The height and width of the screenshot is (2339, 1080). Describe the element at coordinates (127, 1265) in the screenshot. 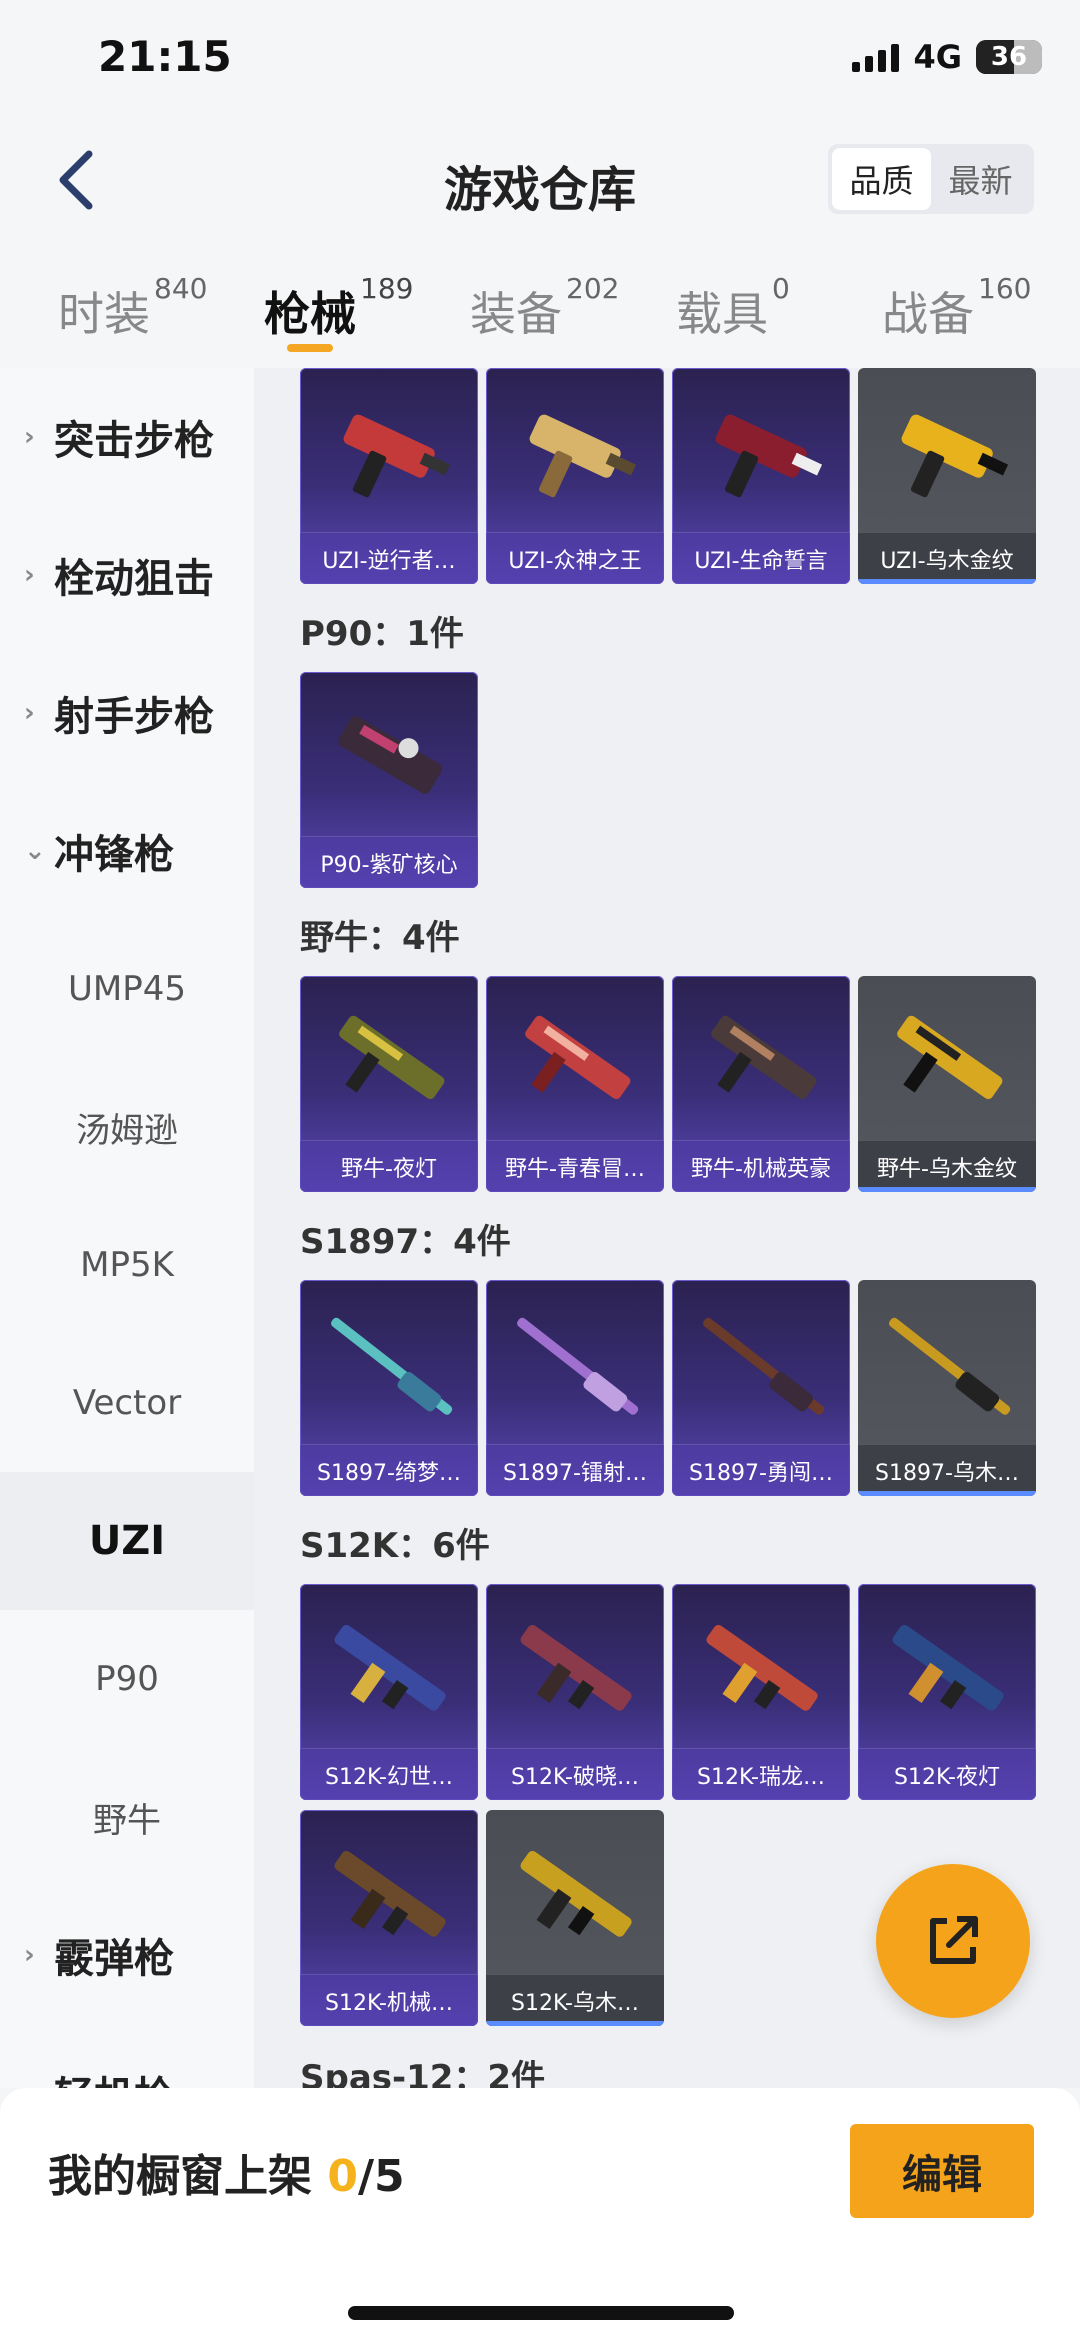

I see `sidebar-sub-mp5k: MP5K` at that location.